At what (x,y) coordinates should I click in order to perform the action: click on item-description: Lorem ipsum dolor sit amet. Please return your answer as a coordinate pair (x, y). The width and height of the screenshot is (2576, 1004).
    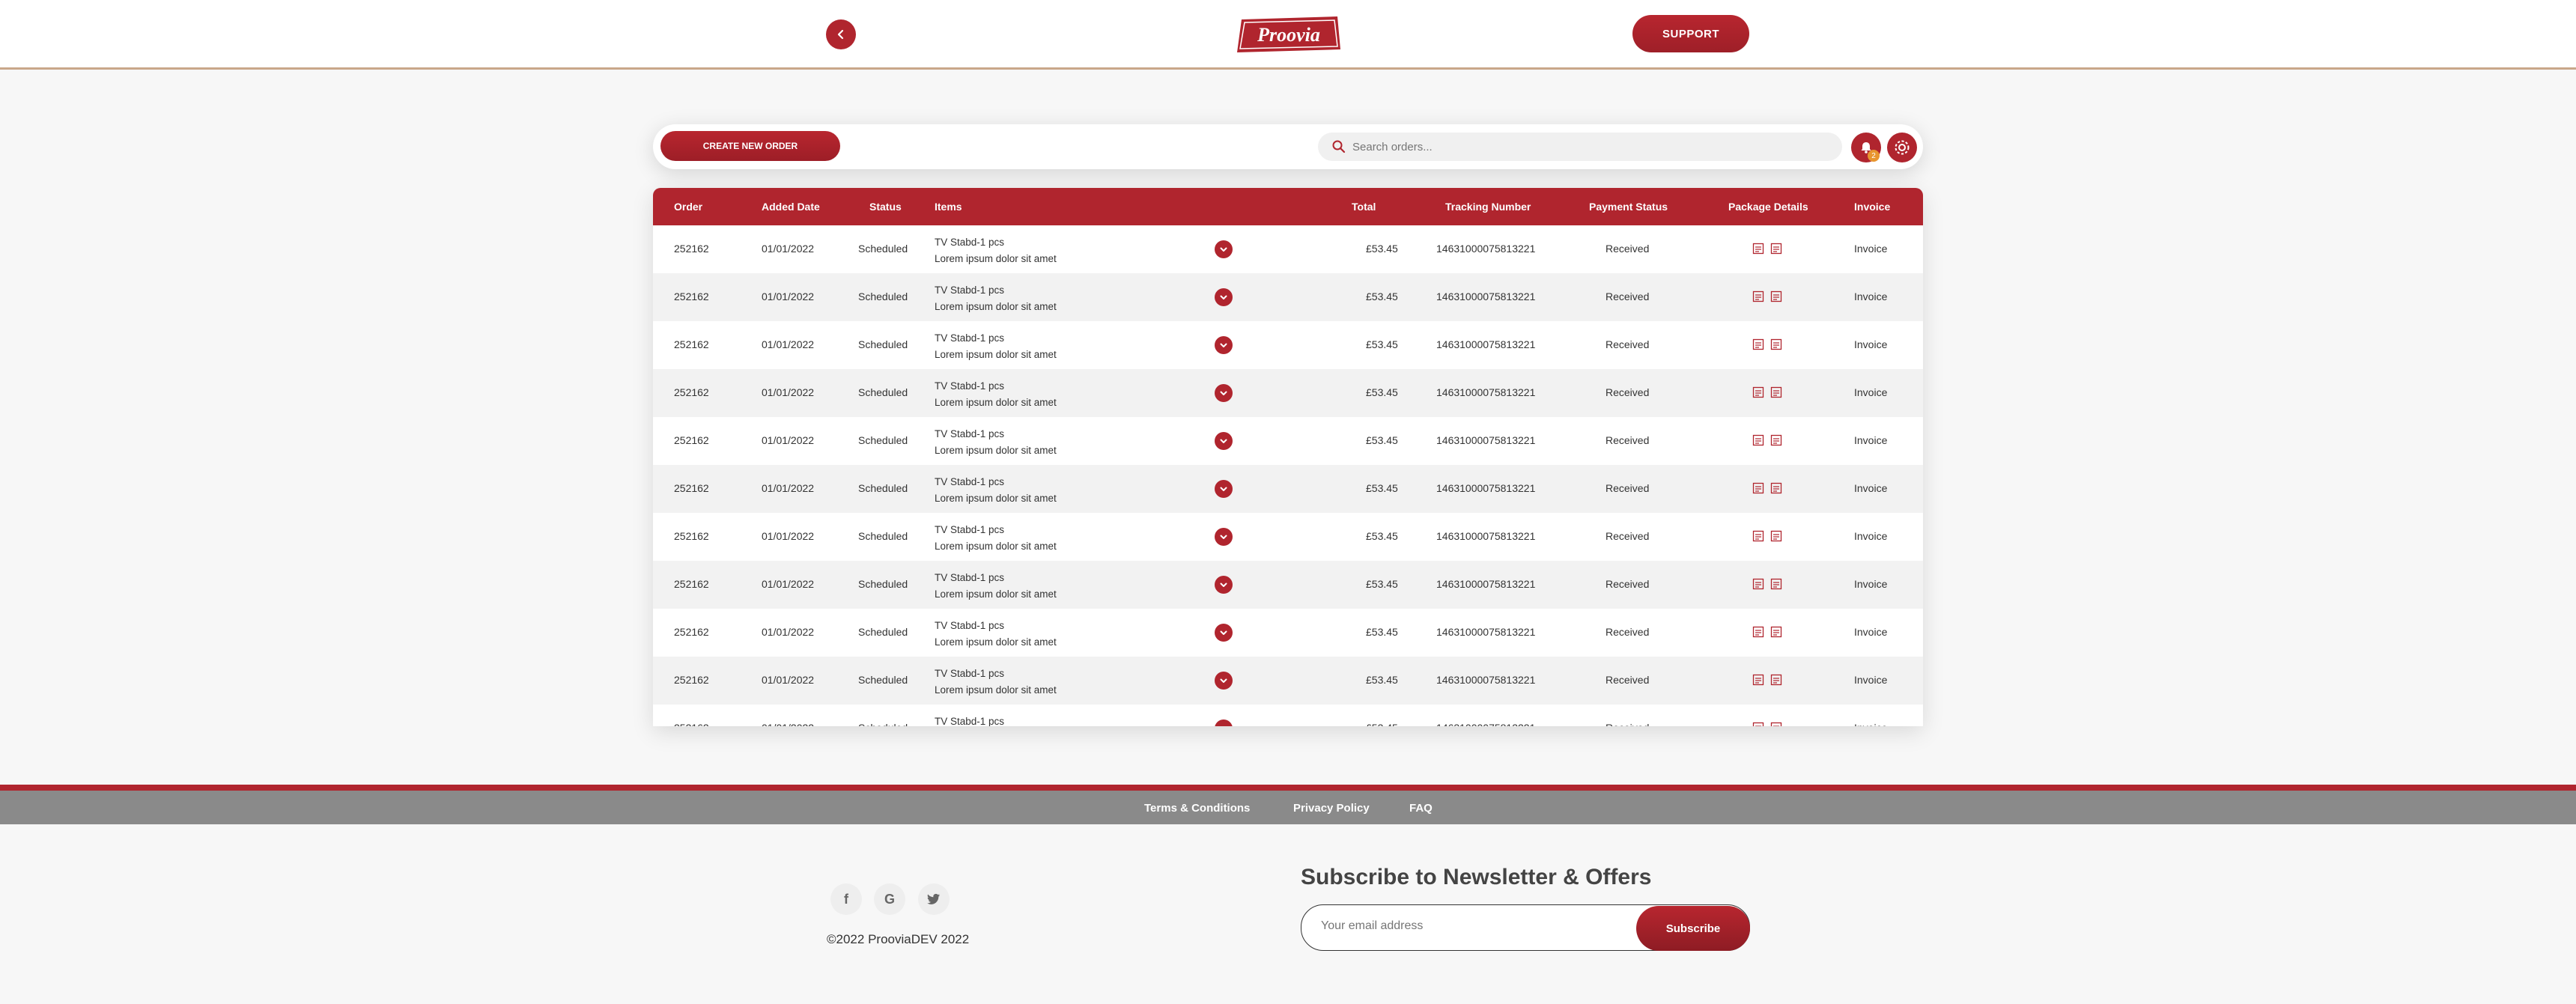
    Looking at the image, I should click on (996, 498).